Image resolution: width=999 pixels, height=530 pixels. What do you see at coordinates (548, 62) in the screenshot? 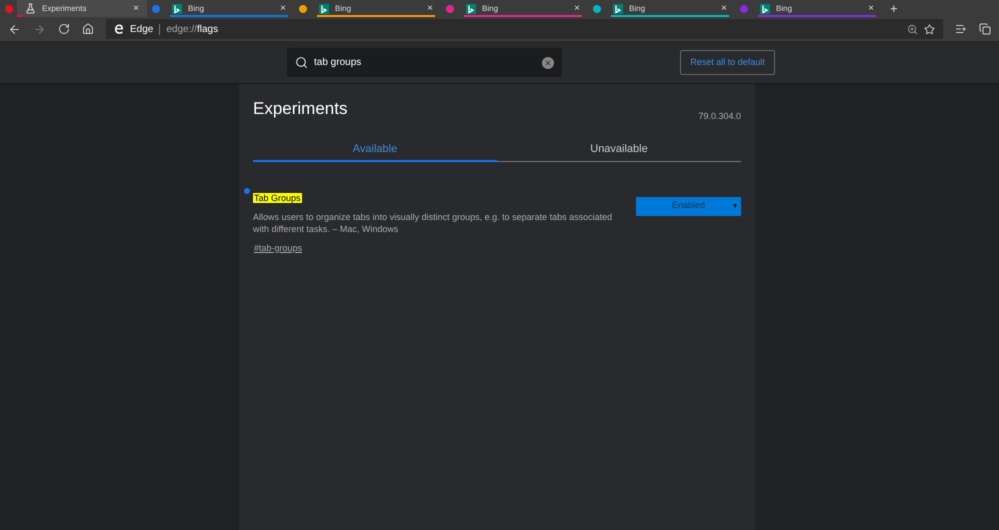
I see `clear-search-icon` at bounding box center [548, 62].